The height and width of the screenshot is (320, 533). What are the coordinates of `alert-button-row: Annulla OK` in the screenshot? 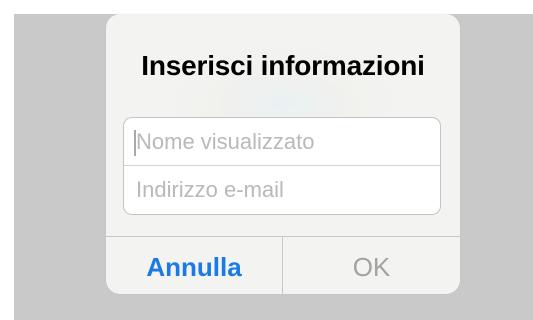 It's located at (283, 265).